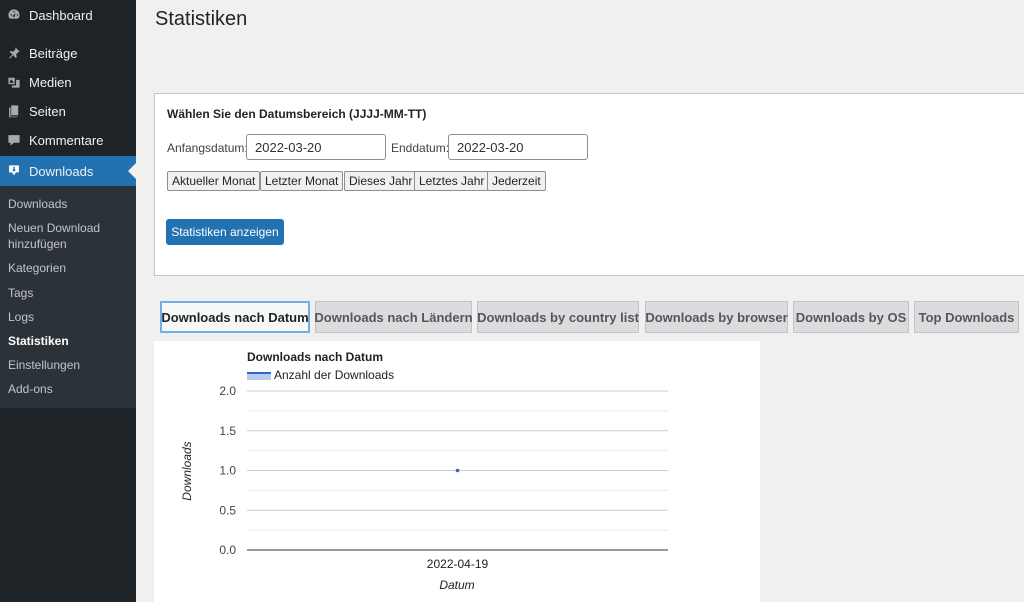 The width and height of the screenshot is (1024, 602). Describe the element at coordinates (61, 171) in the screenshot. I see `sidebar-item-label: Downloads` at that location.